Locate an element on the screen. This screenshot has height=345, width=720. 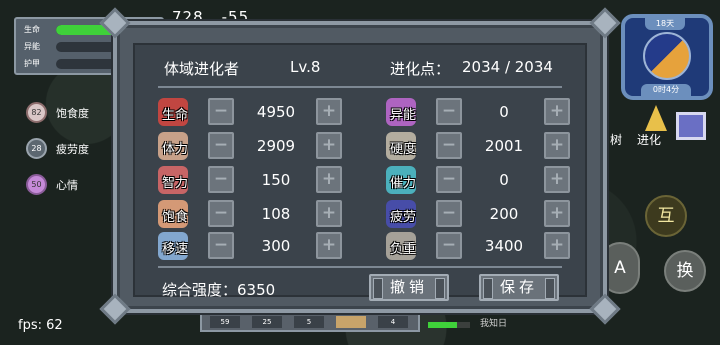
attribute-label: 催力 is located at coordinates (403, 183).